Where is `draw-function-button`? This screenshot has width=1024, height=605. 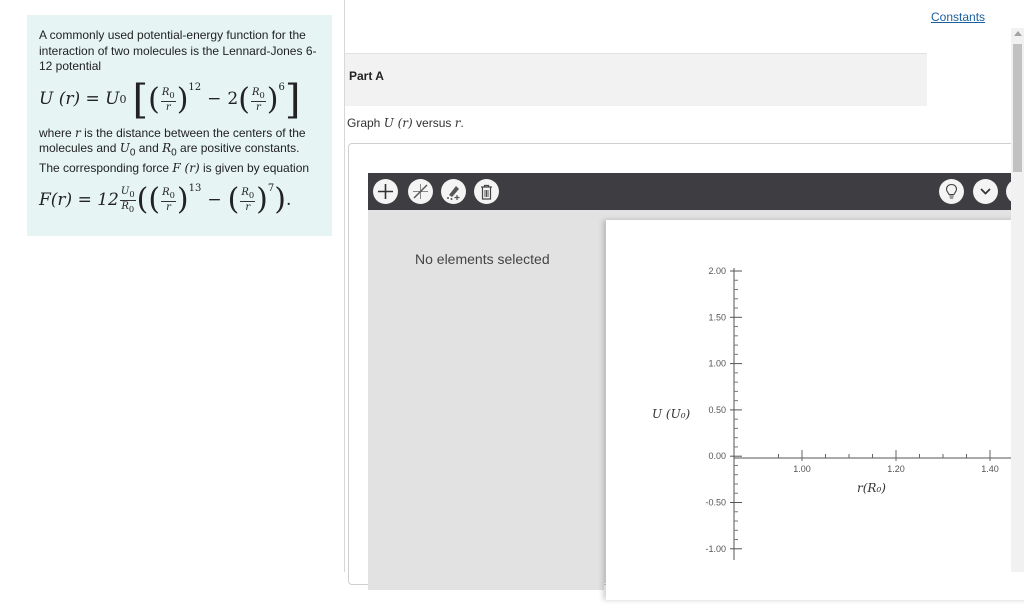
draw-function-button is located at coordinates (453, 191).